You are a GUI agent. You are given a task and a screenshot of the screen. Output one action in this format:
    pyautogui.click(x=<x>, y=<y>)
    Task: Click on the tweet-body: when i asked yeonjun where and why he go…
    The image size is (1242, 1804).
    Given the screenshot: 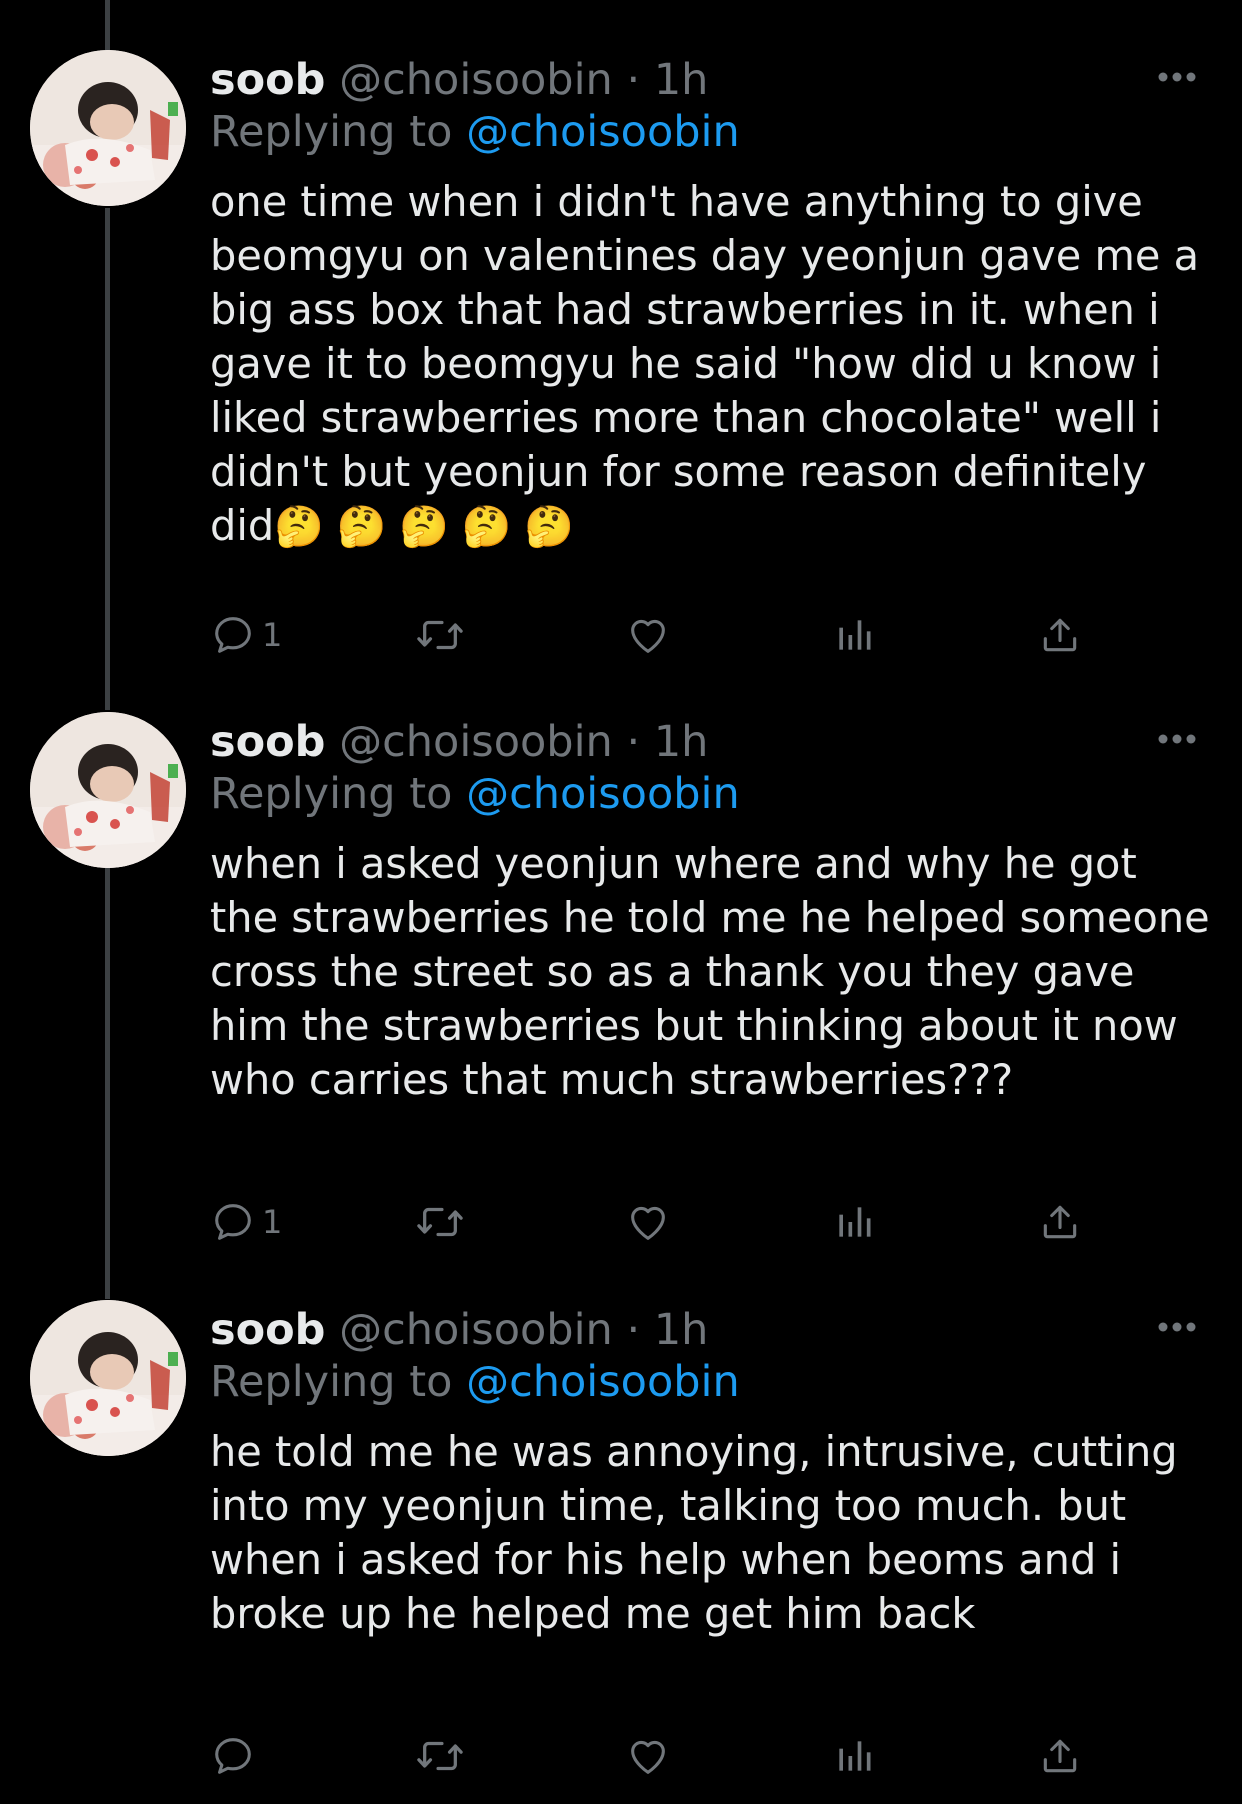 What is the action you would take?
    pyautogui.click(x=716, y=971)
    